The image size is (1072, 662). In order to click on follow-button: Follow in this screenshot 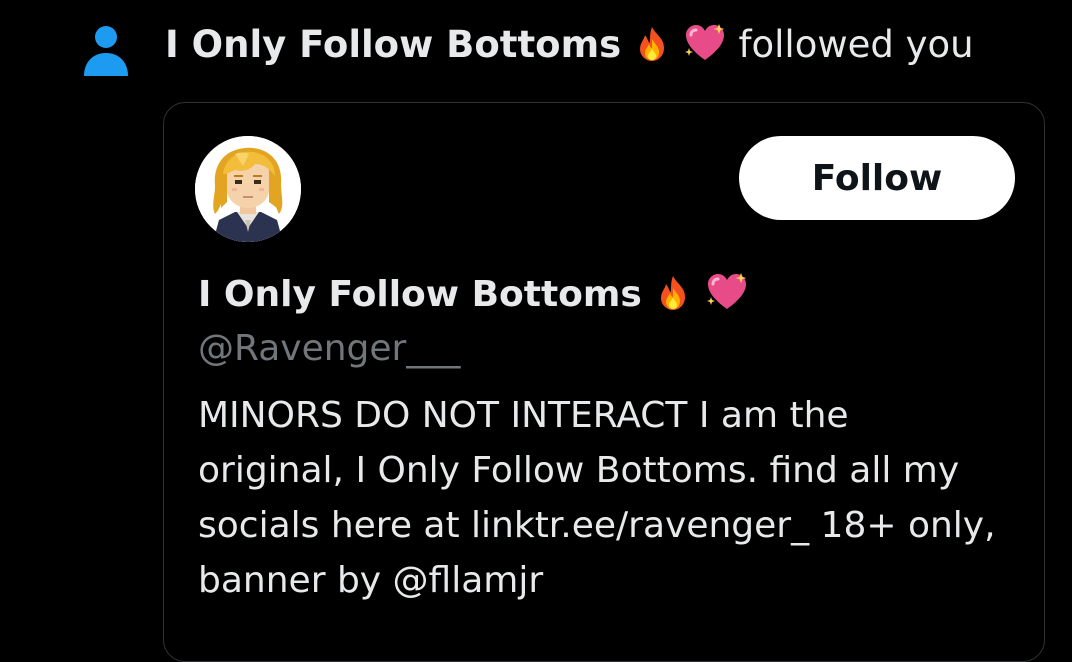, I will do `click(877, 178)`.